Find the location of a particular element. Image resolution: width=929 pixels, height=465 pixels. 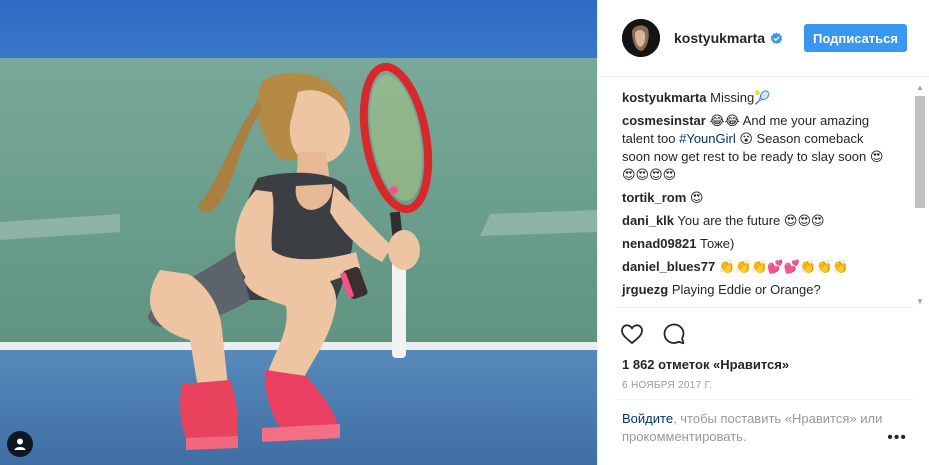

comment-text: You are the future 😍😍😍 is located at coordinates (749, 220).